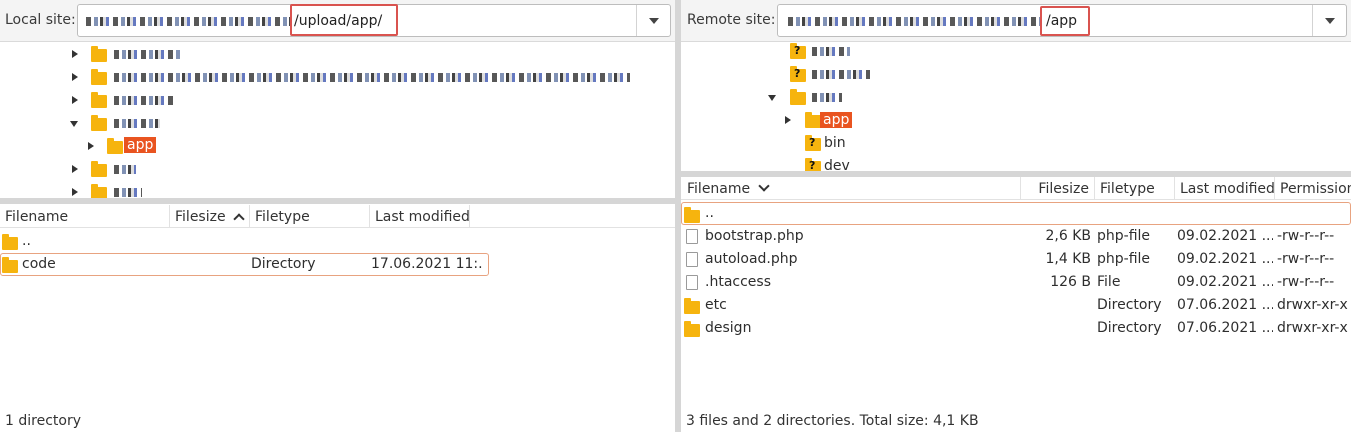 The image size is (1351, 432). I want to click on column-permissions: Permission, so click(1313, 188).